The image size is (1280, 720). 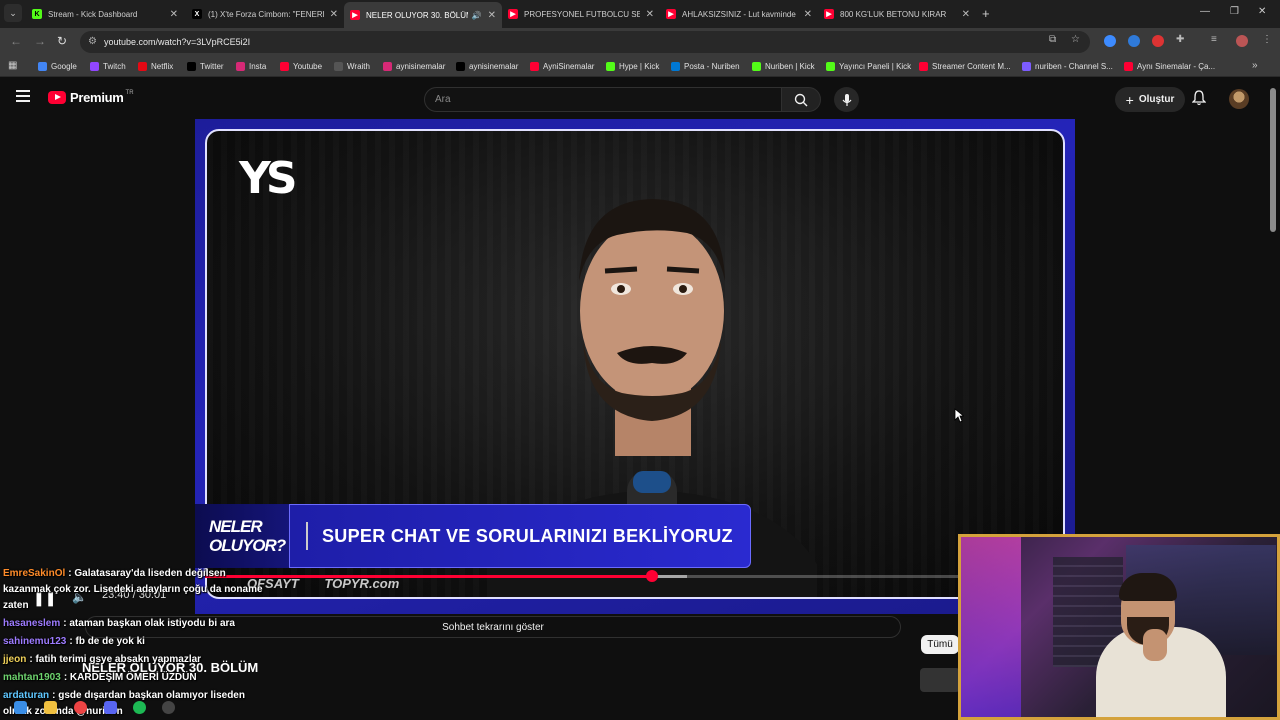 What do you see at coordinates (1214, 39) in the screenshot?
I see `reading-list-icon: ≡` at bounding box center [1214, 39].